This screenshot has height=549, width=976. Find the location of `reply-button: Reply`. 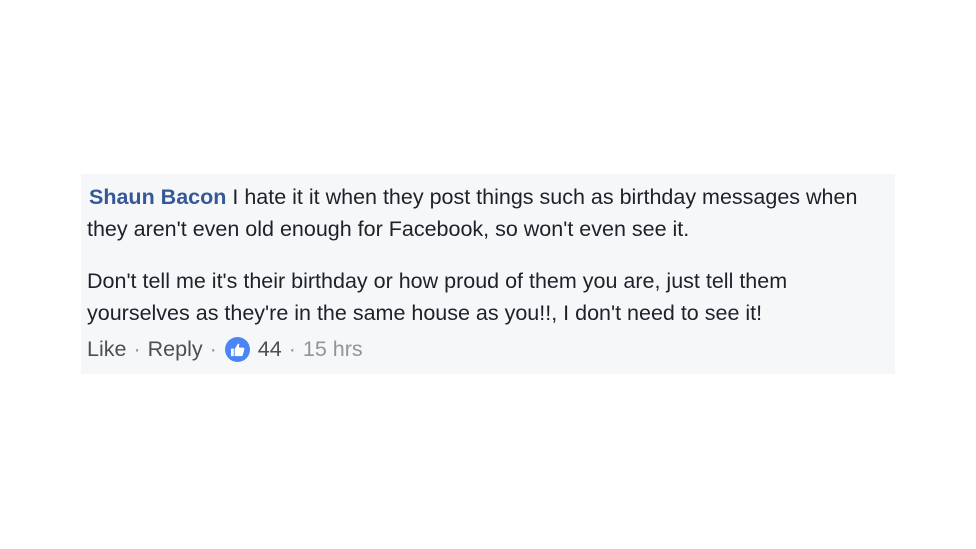

reply-button: Reply is located at coordinates (175, 349).